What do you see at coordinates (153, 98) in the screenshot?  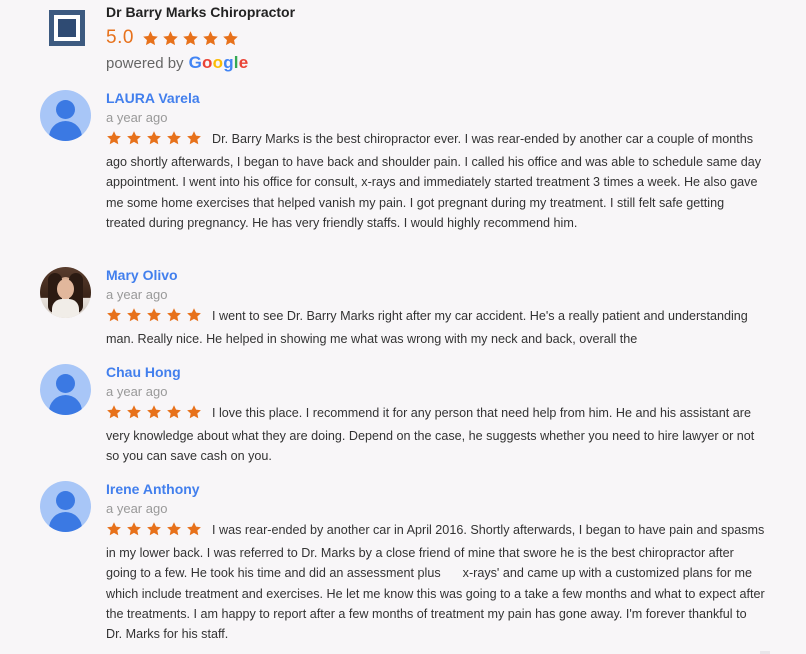 I see `reviewer-name: LAURA Varela` at bounding box center [153, 98].